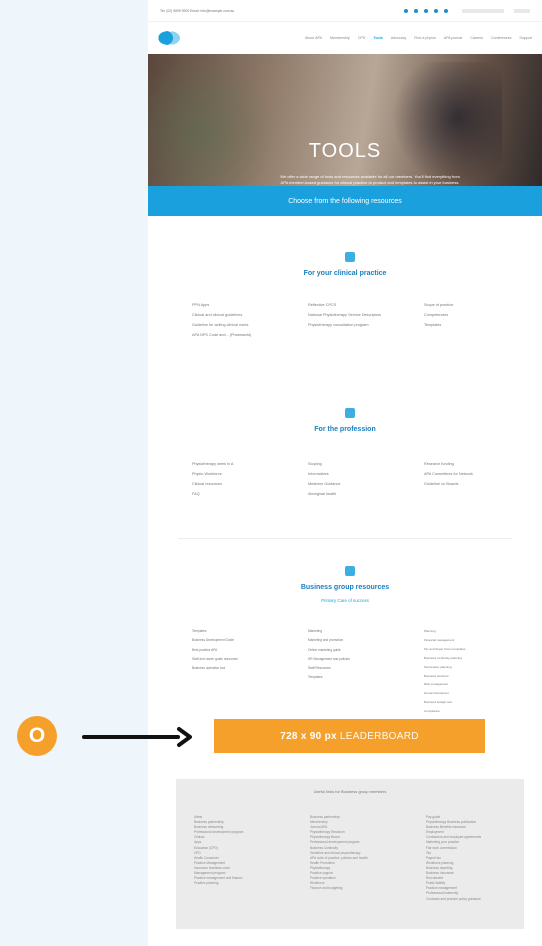 This screenshot has width=542, height=946. Describe the element at coordinates (244, 883) in the screenshot. I see `resource-link: Practice planning` at that location.